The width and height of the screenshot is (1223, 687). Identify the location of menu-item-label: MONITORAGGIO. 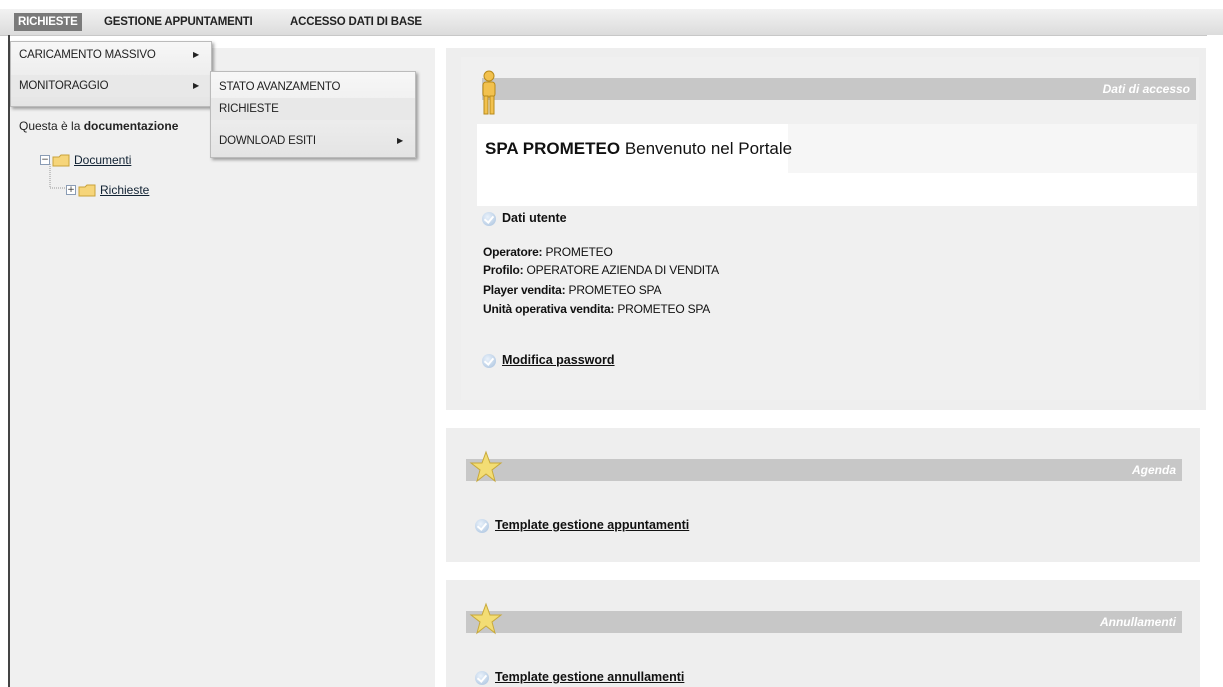
(64, 86).